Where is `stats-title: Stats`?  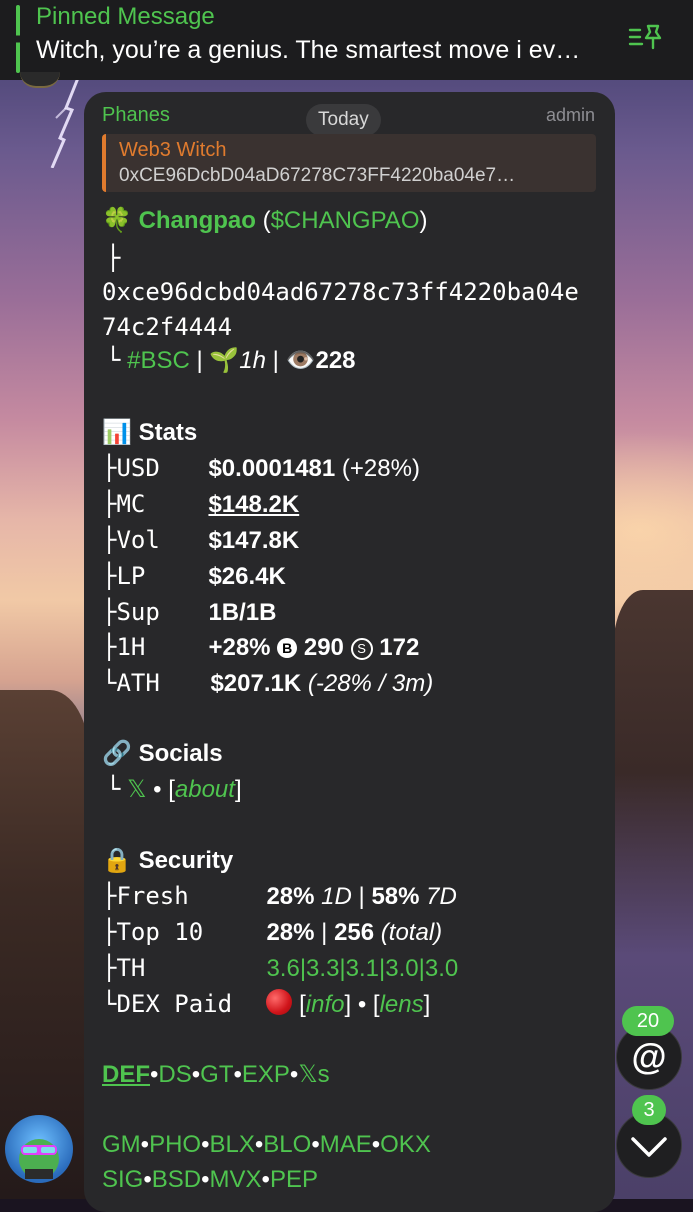 stats-title: Stats is located at coordinates (168, 432).